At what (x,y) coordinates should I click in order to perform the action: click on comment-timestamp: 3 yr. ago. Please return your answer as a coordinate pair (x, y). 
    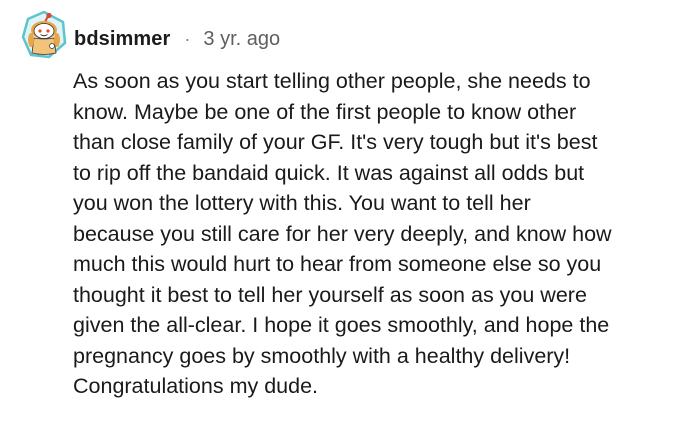
    Looking at the image, I should click on (241, 39).